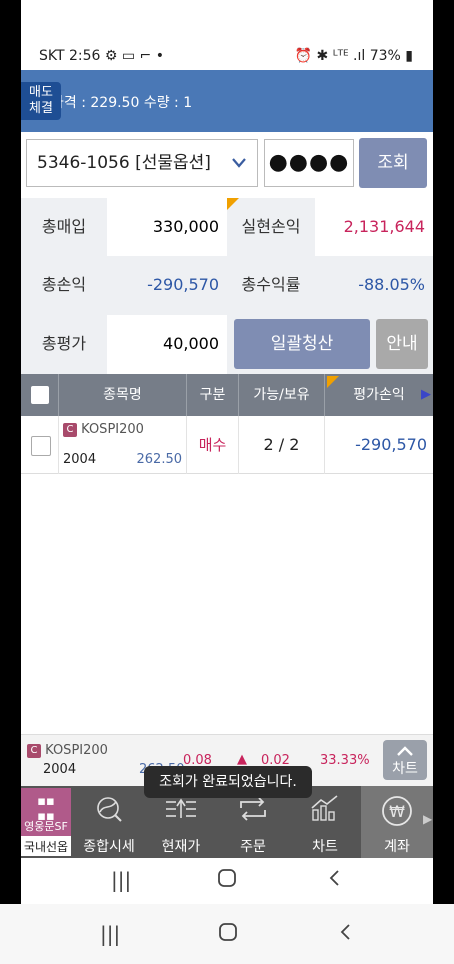 The width and height of the screenshot is (454, 964). I want to click on row-month: 2004, so click(80, 459).